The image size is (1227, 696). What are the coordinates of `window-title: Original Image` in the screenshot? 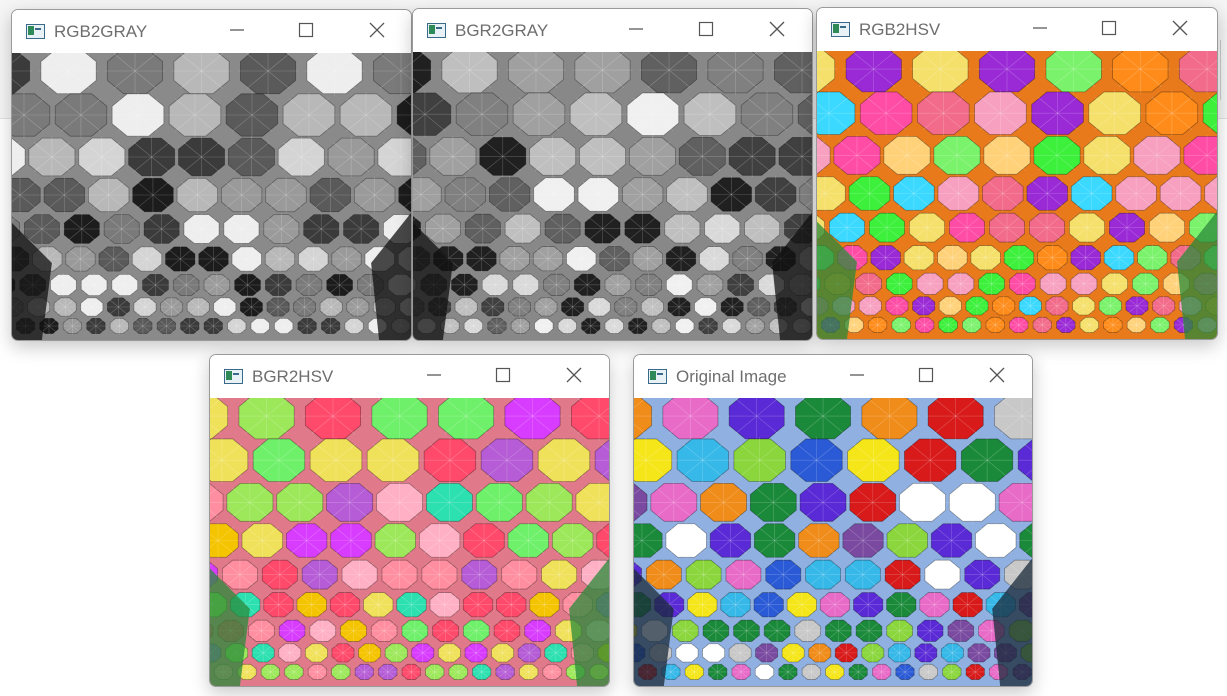 It's located at (731, 376).